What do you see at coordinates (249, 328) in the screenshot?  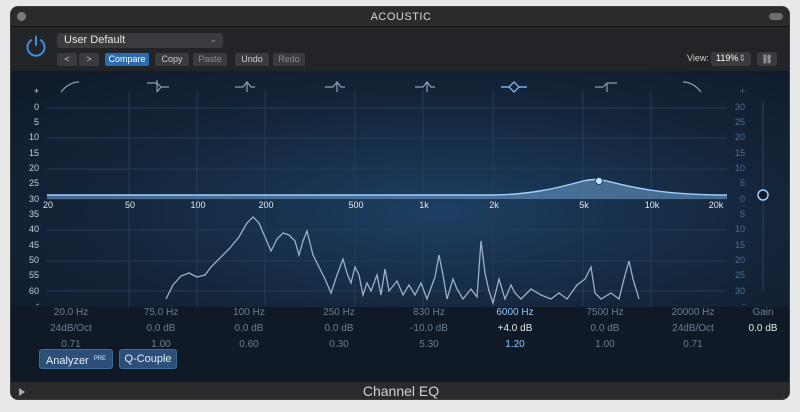 I see `band-3-gain: 0.0 dB` at bounding box center [249, 328].